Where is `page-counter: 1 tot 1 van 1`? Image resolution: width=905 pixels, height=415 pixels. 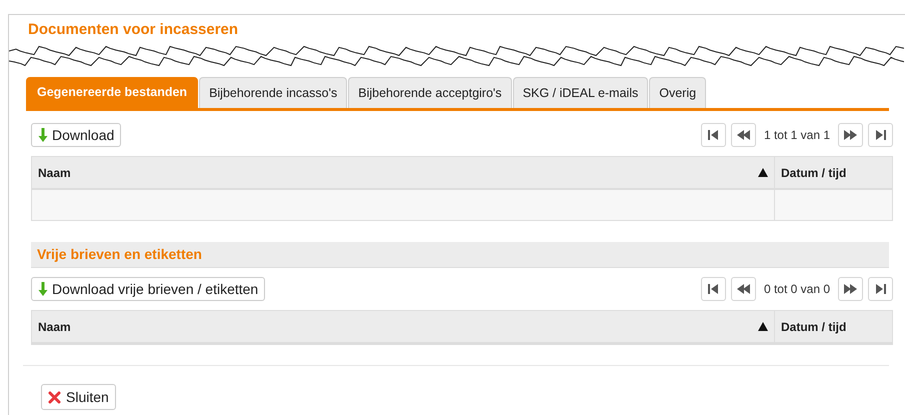 page-counter: 1 tot 1 van 1 is located at coordinates (796, 135).